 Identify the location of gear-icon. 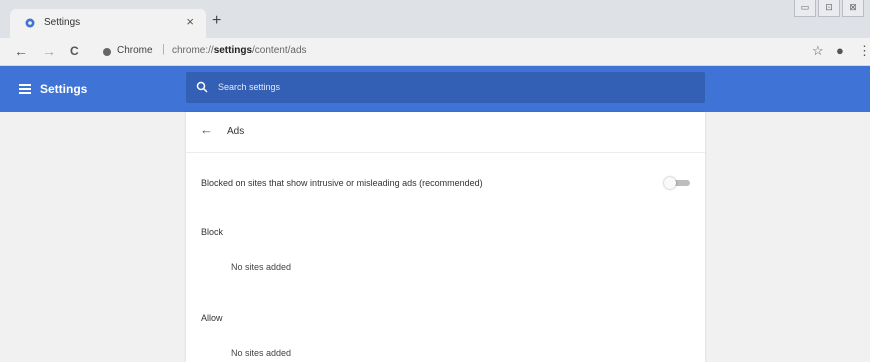
(30, 23).